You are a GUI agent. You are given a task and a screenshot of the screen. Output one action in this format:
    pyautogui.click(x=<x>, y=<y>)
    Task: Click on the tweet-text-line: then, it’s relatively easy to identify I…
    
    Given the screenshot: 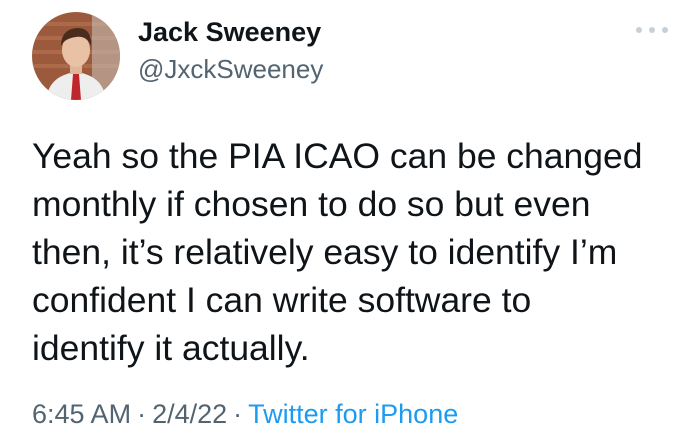 What is the action you would take?
    pyautogui.click(x=325, y=252)
    